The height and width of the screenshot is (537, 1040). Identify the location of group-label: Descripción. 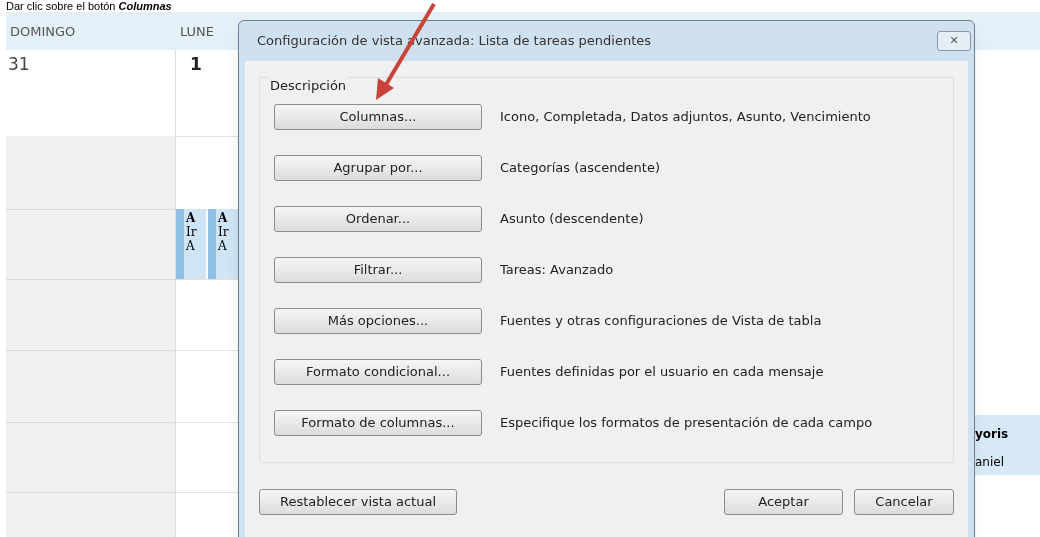
(308, 86).